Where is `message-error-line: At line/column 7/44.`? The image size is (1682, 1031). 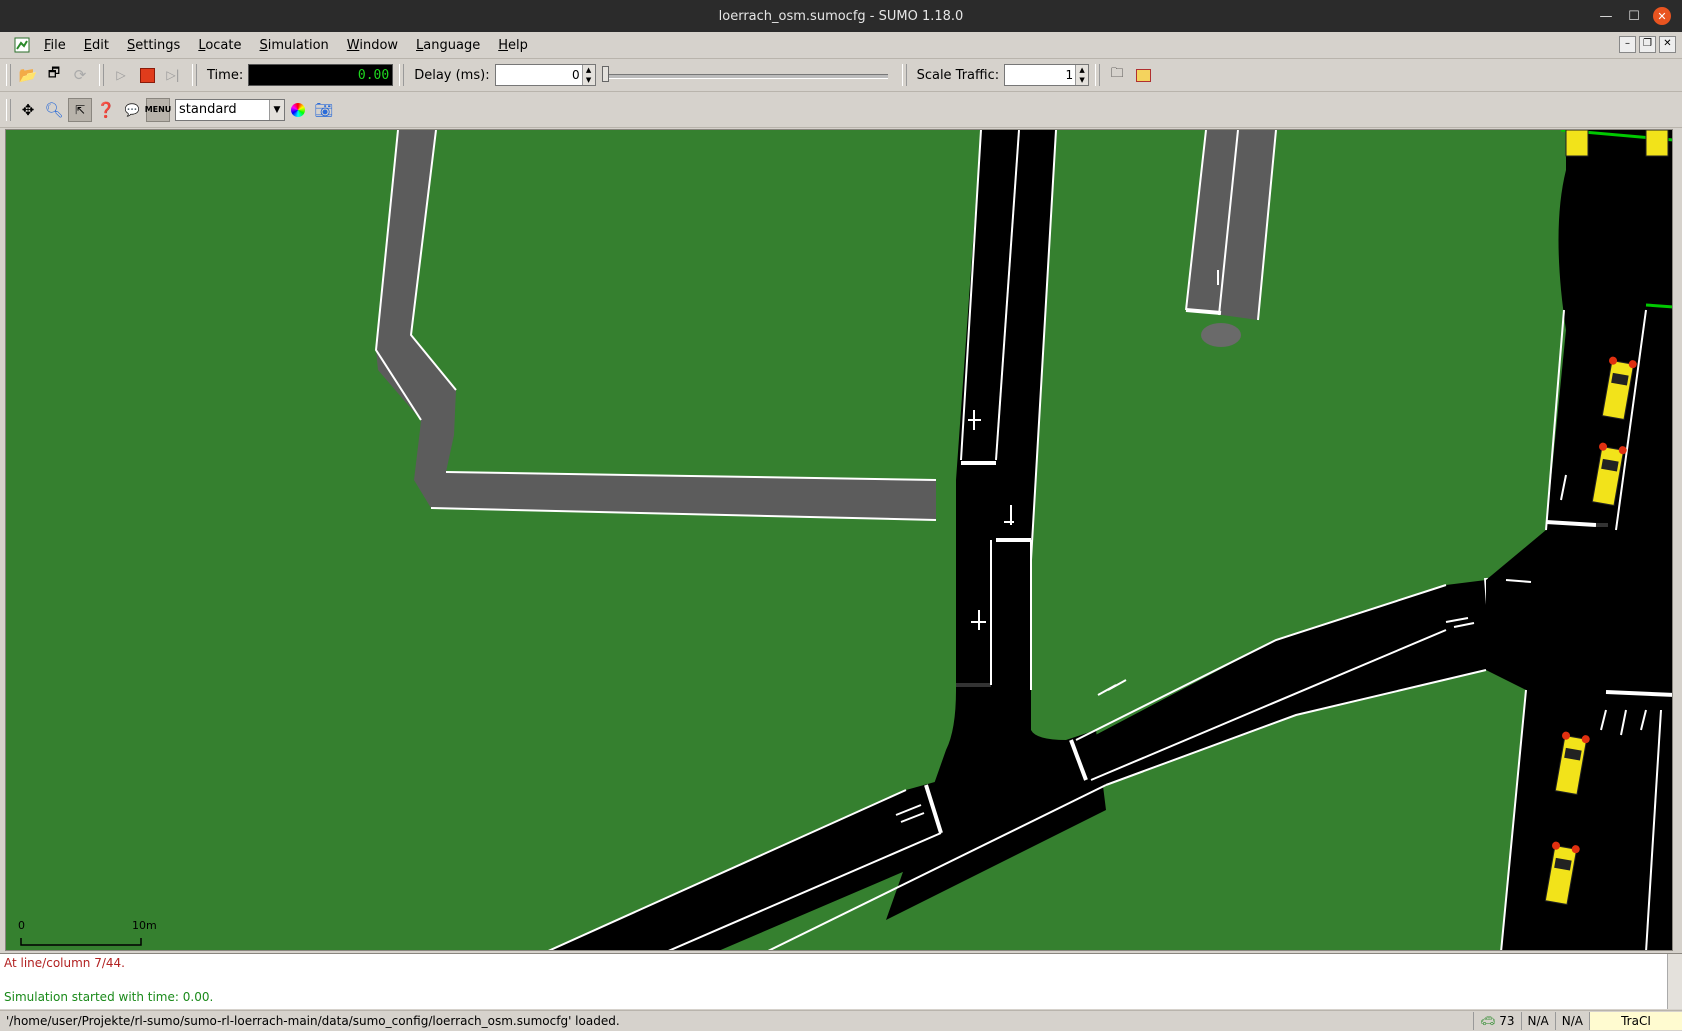
message-error-line: At line/column 7/44. is located at coordinates (64, 963).